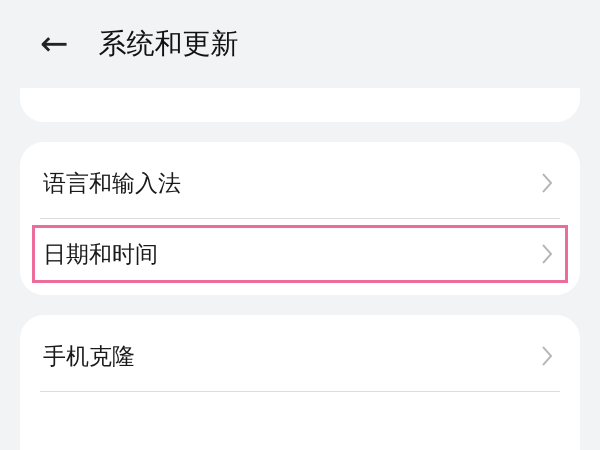 The width and height of the screenshot is (600, 450). Describe the element at coordinates (300, 356) in the screenshot. I see `settings-item: 手机克隆` at that location.